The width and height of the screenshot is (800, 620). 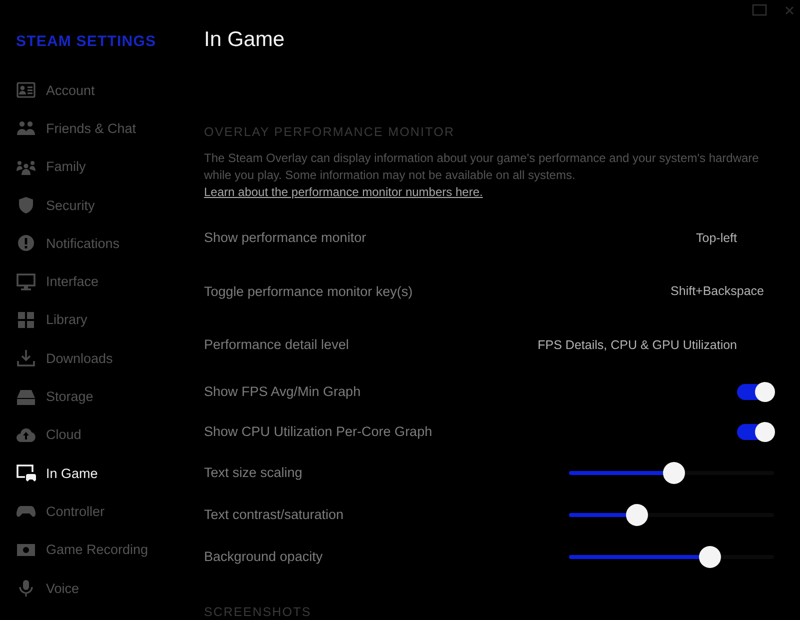 What do you see at coordinates (91, 128) in the screenshot?
I see `sidebar-item-label: Friends & Chat` at bounding box center [91, 128].